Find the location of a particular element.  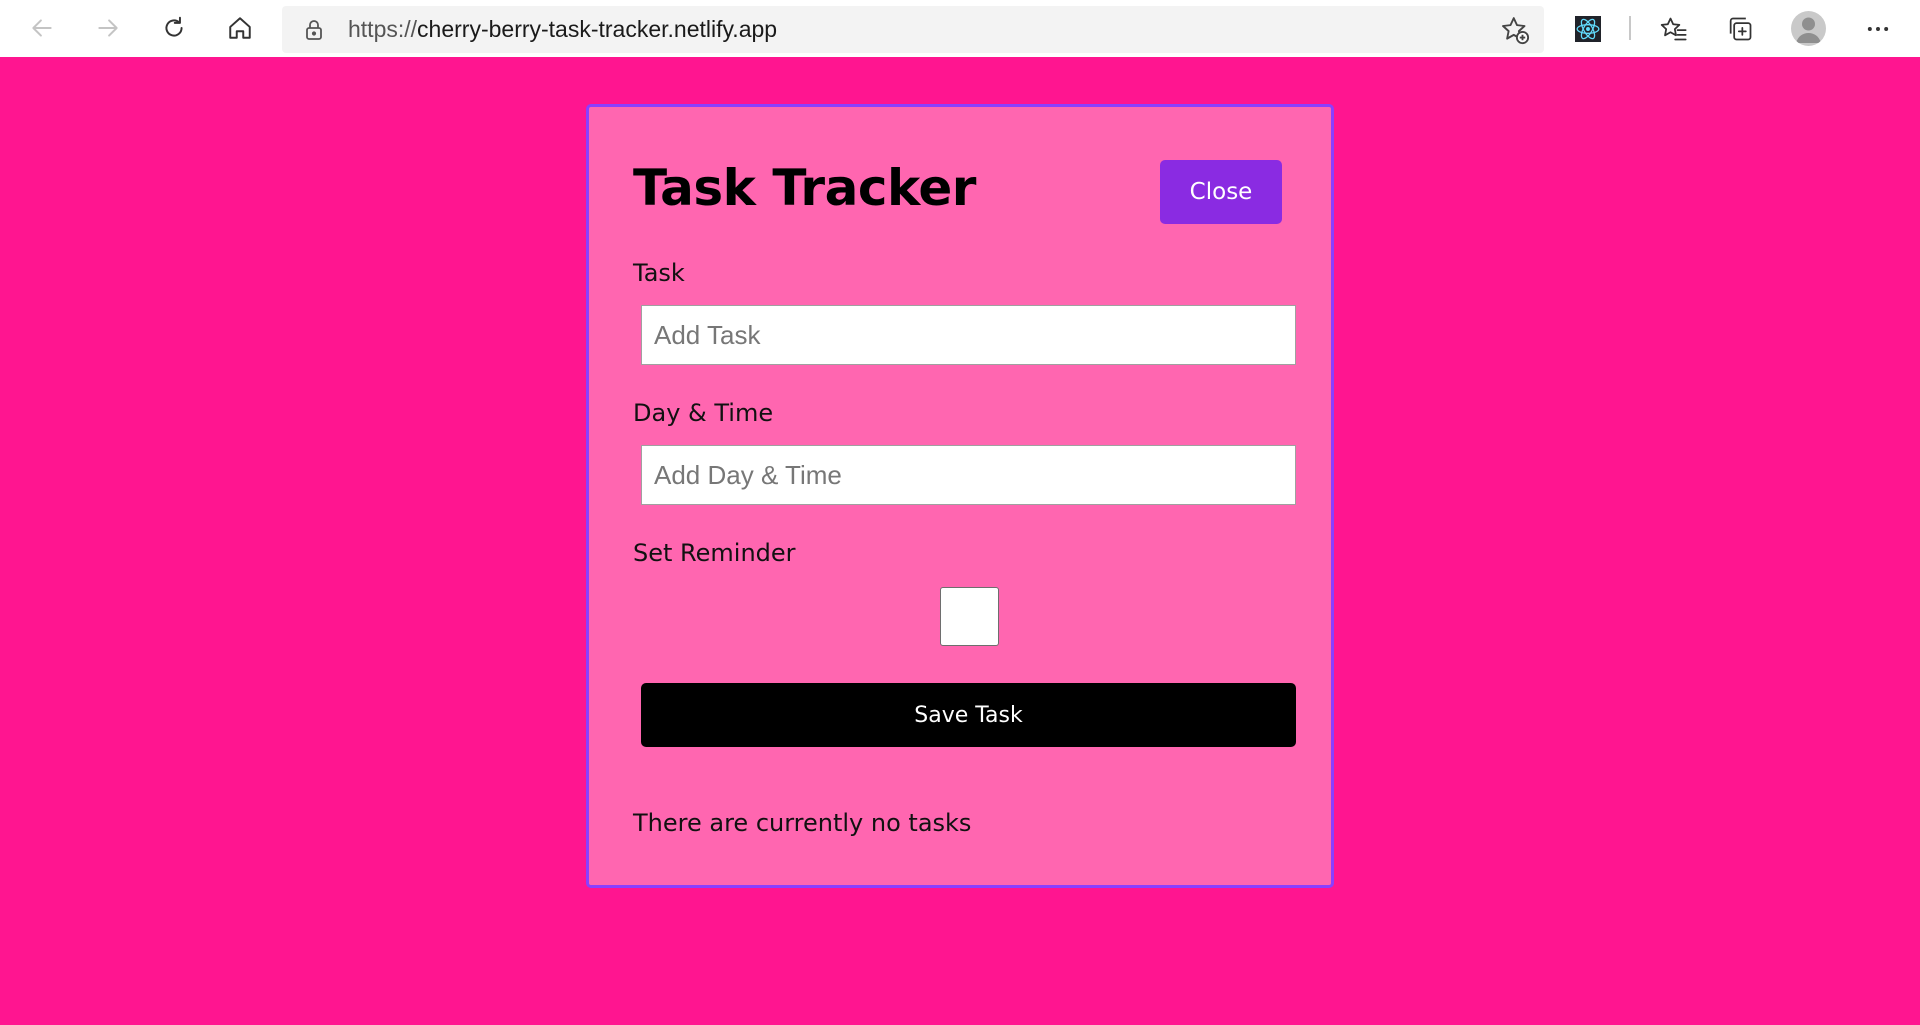

app-title: Task Tracker is located at coordinates (804, 188).